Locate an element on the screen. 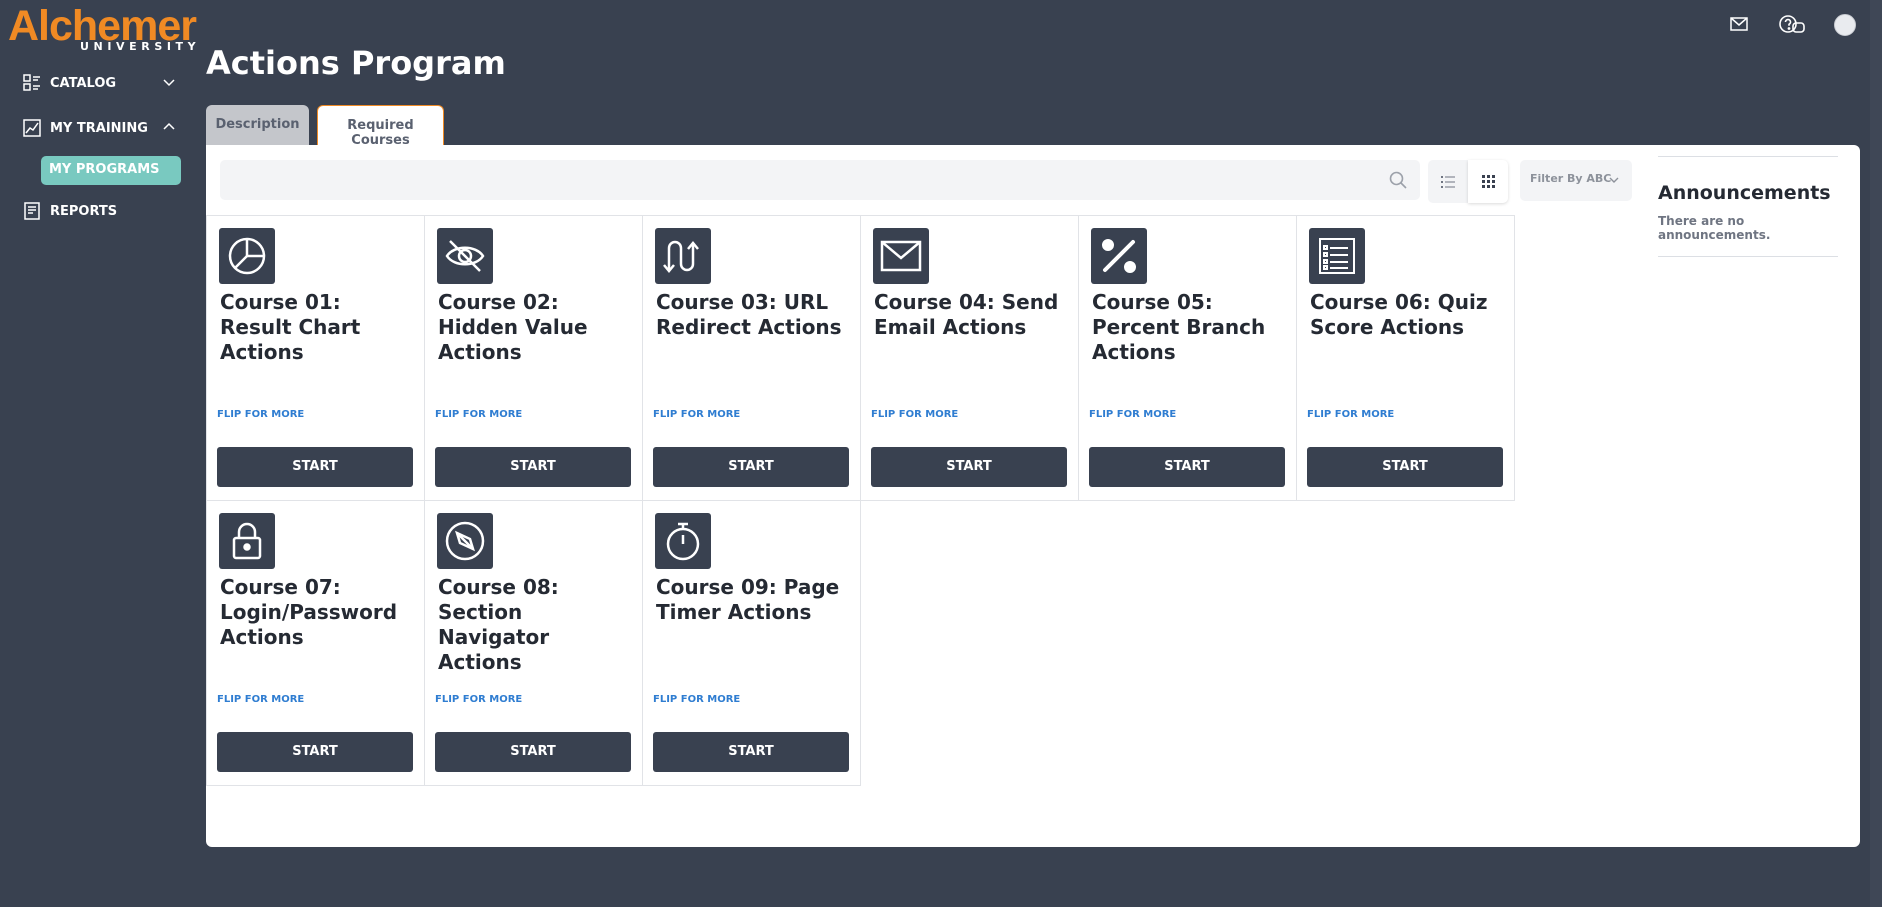 This screenshot has height=907, width=1882. grid-icon is located at coordinates (1488, 181).